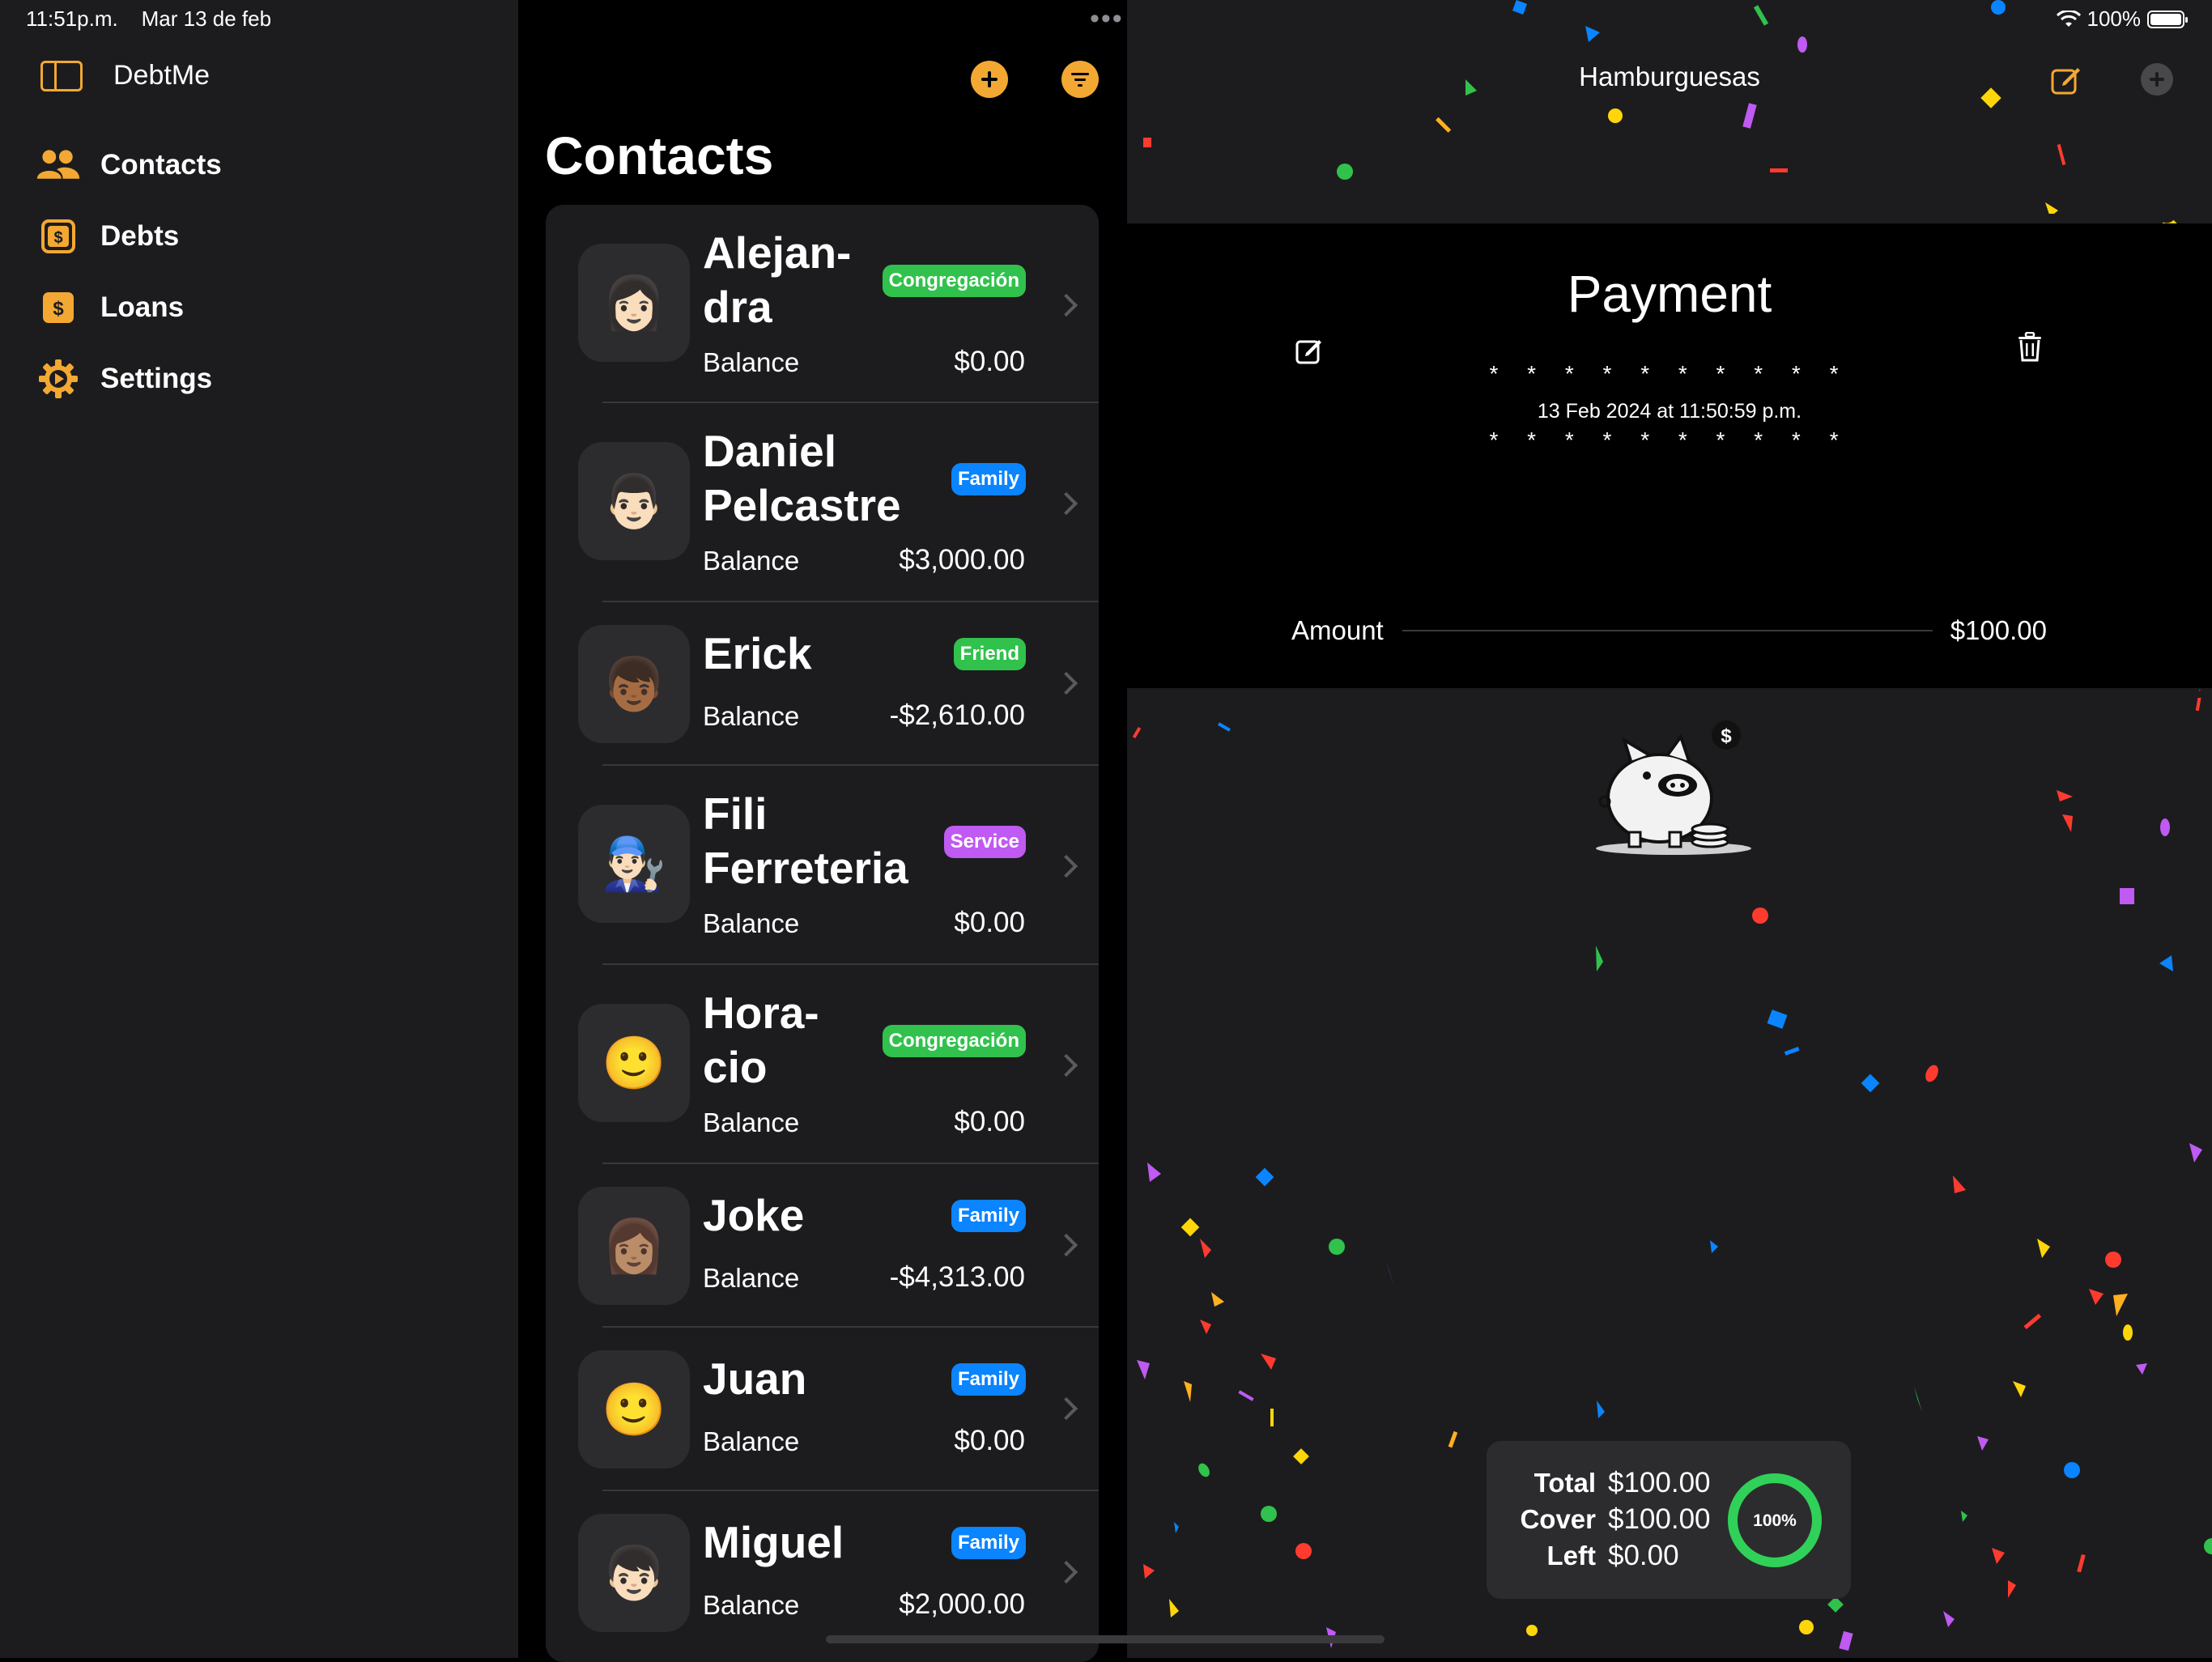  Describe the element at coordinates (1644, 1555) in the screenshot. I see `left-value: $0.00` at that location.